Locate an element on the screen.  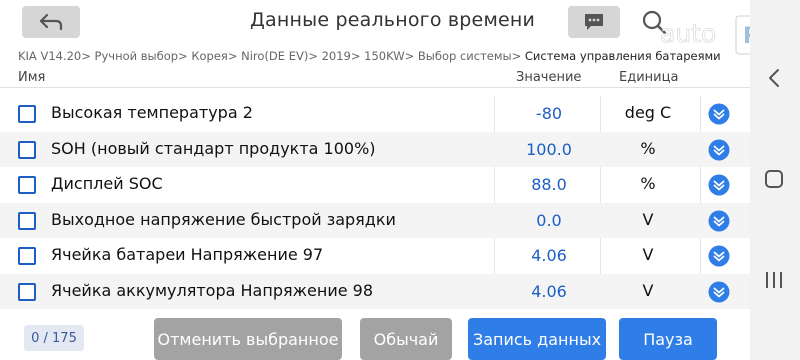
row-value: 0.0 is located at coordinates (549, 220).